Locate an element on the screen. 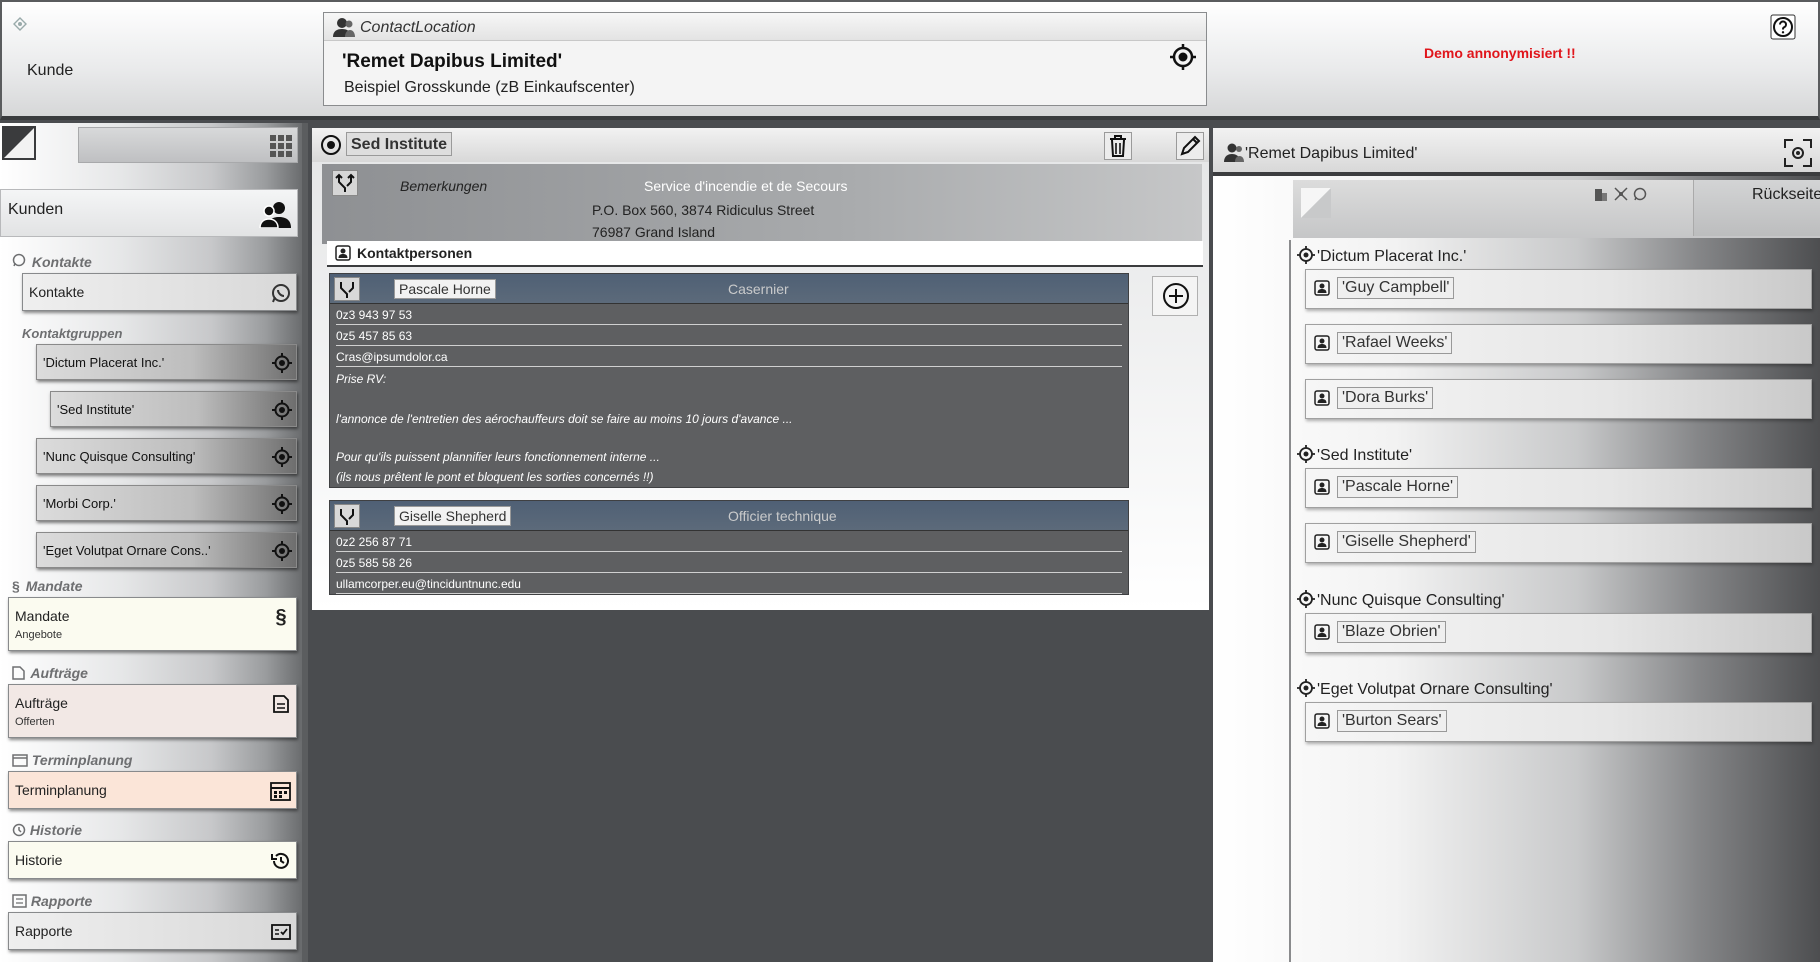 The width and height of the screenshot is (1820, 962). history-icon is located at coordinates (19, 830).